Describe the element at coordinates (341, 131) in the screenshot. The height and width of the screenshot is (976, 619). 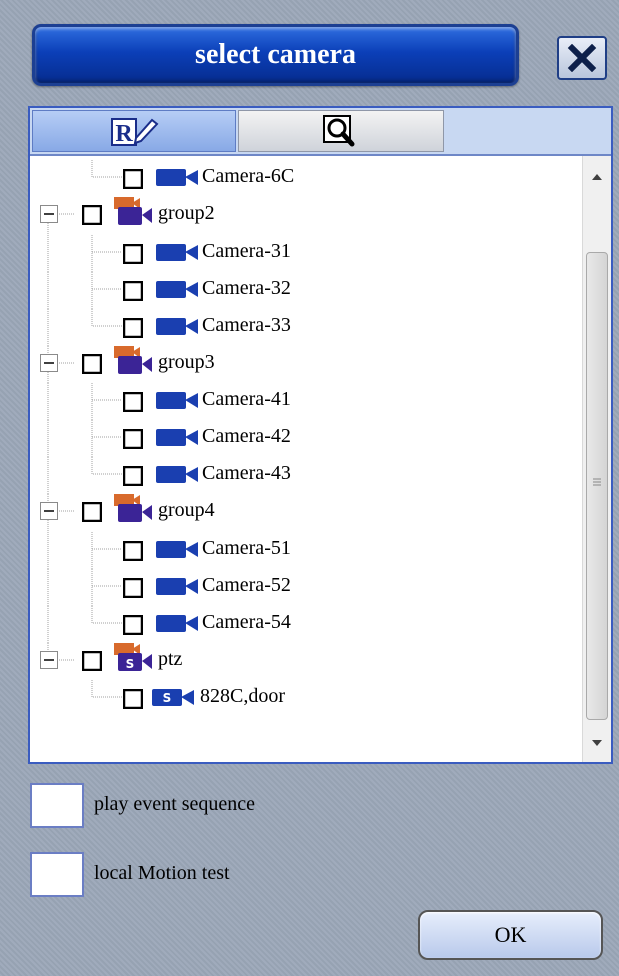
I see `tab-search` at that location.